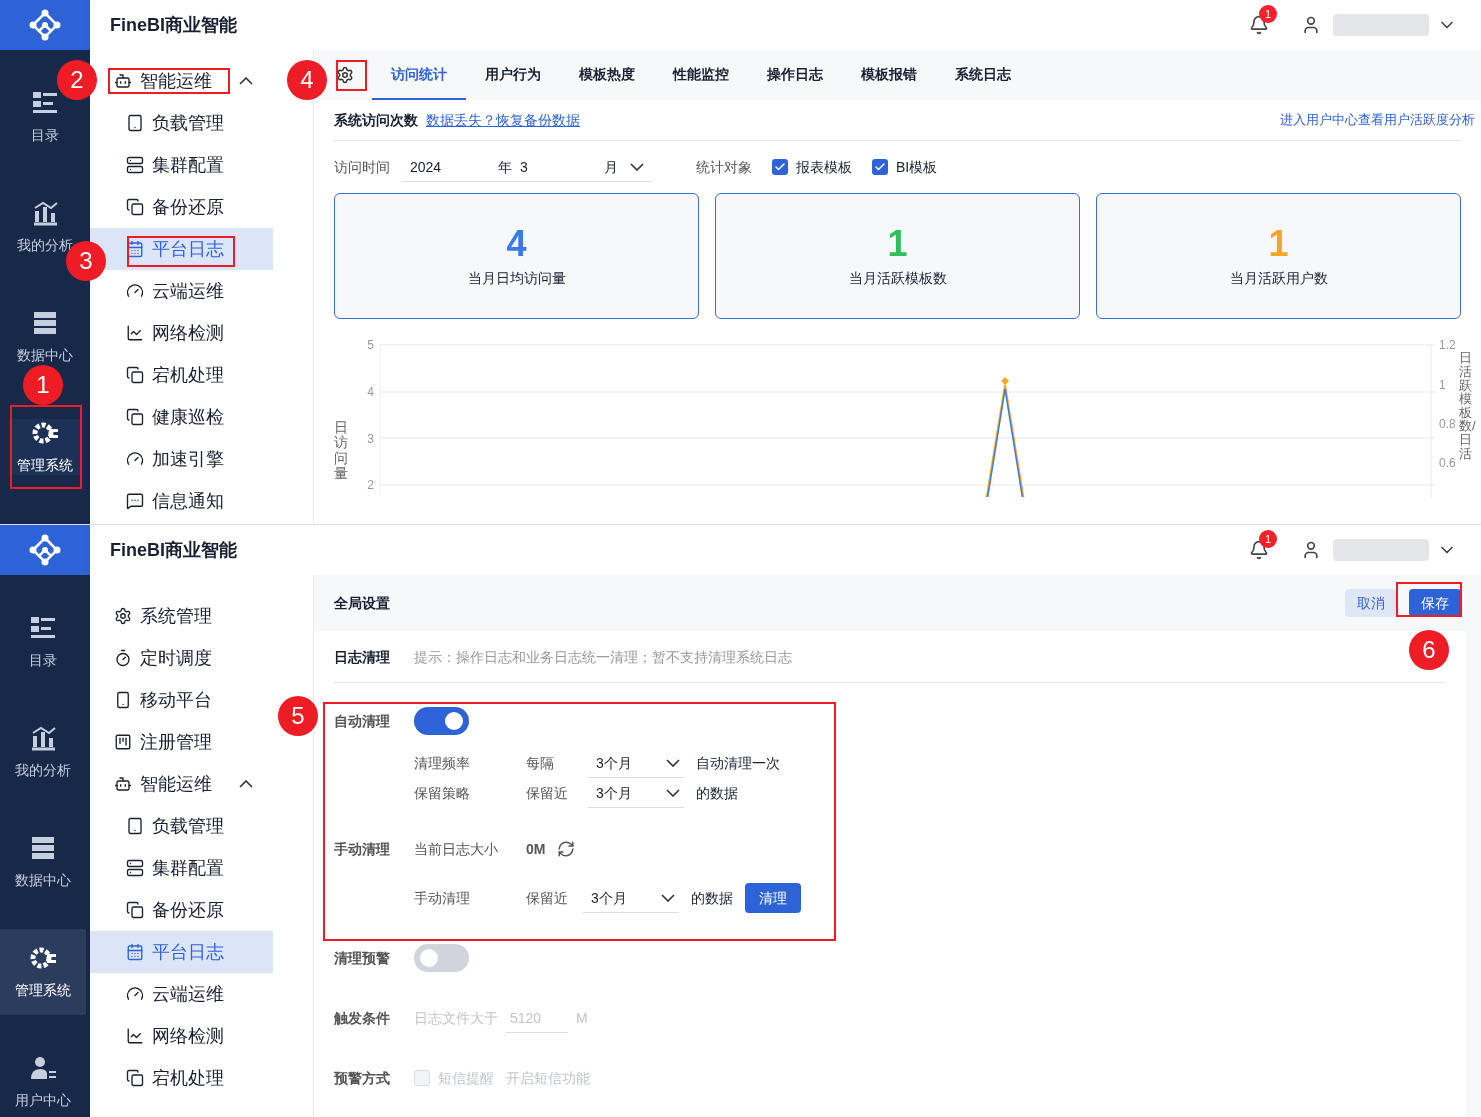  Describe the element at coordinates (983, 75) in the screenshot. I see `tab: 系统日志` at that location.